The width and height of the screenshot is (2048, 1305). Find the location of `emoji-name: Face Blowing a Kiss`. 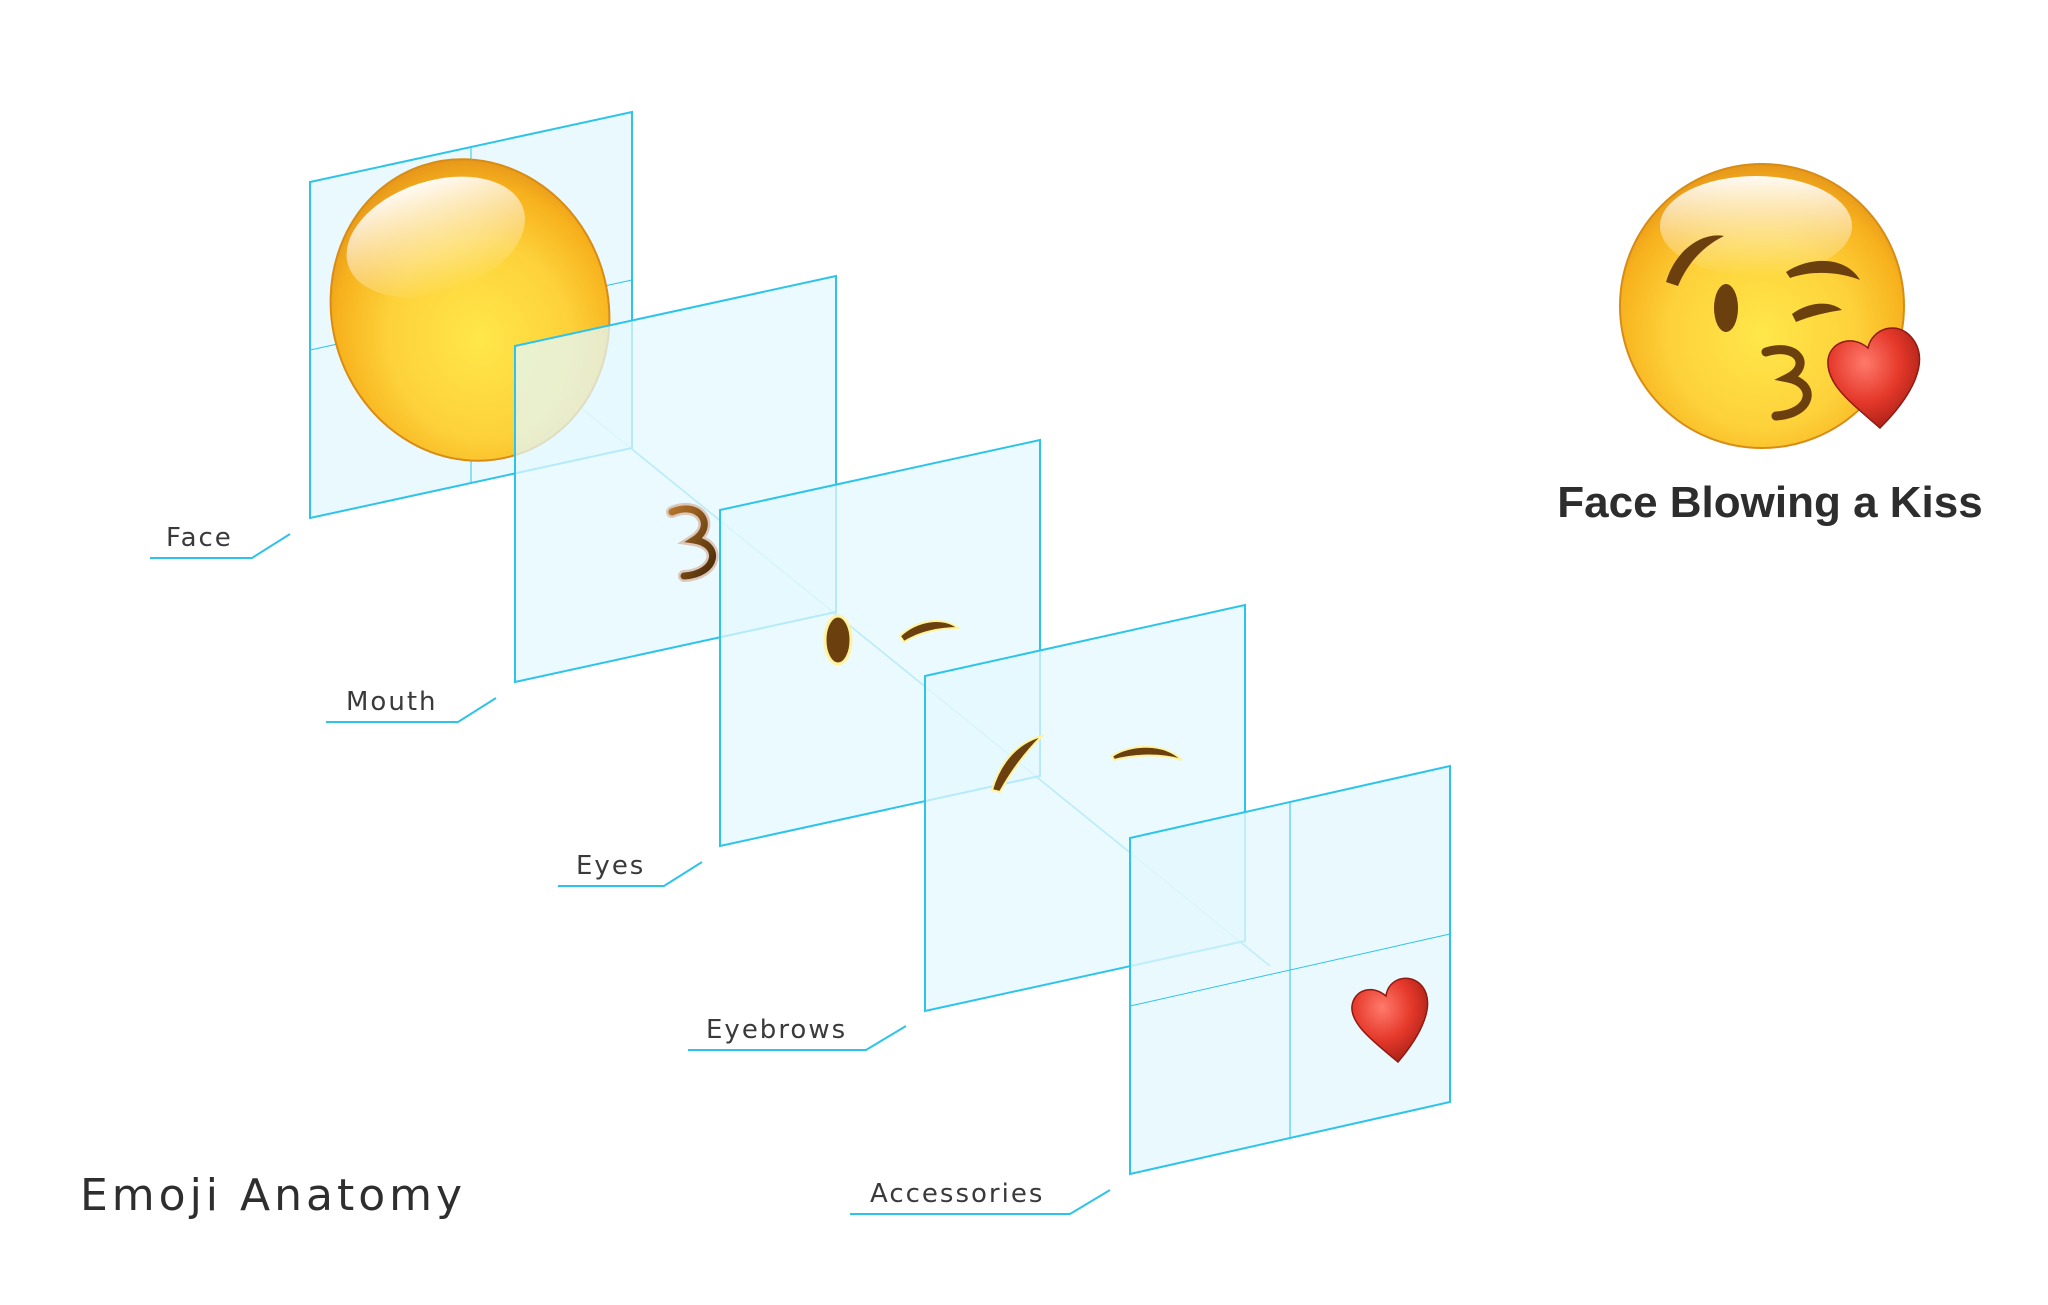

emoji-name: Face Blowing a Kiss is located at coordinates (1770, 502).